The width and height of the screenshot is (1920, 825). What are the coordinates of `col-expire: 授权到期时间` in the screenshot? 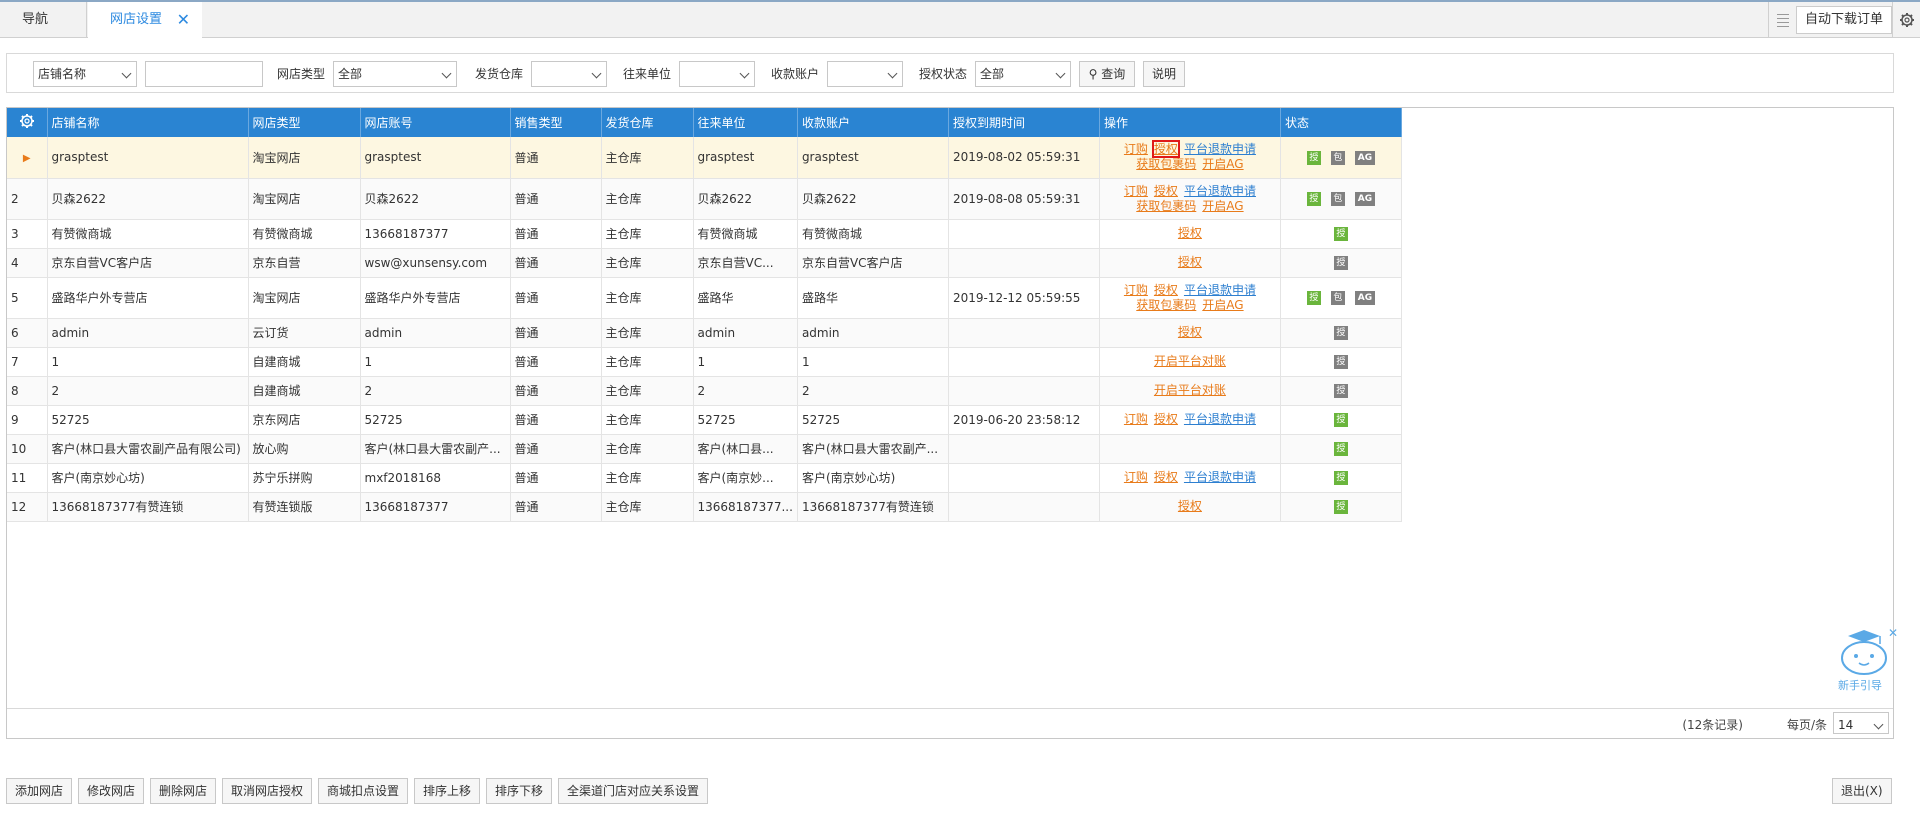 It's located at (1024, 122).